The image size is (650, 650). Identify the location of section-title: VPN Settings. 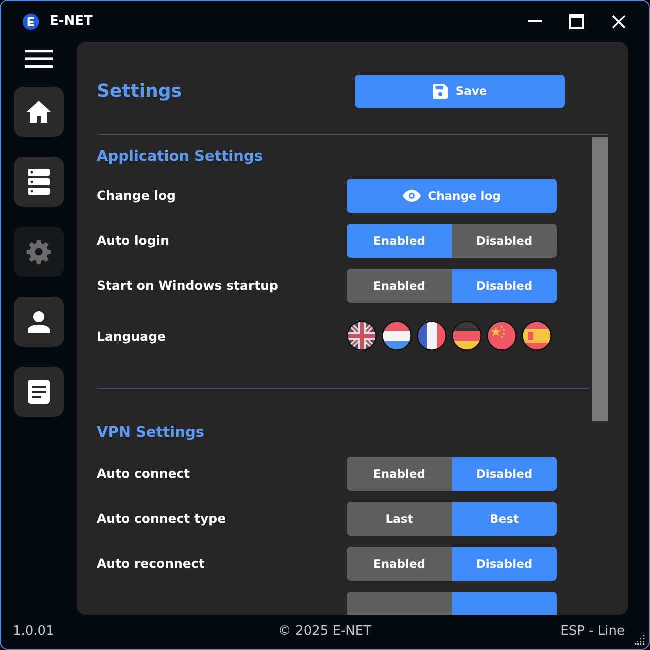
(151, 433).